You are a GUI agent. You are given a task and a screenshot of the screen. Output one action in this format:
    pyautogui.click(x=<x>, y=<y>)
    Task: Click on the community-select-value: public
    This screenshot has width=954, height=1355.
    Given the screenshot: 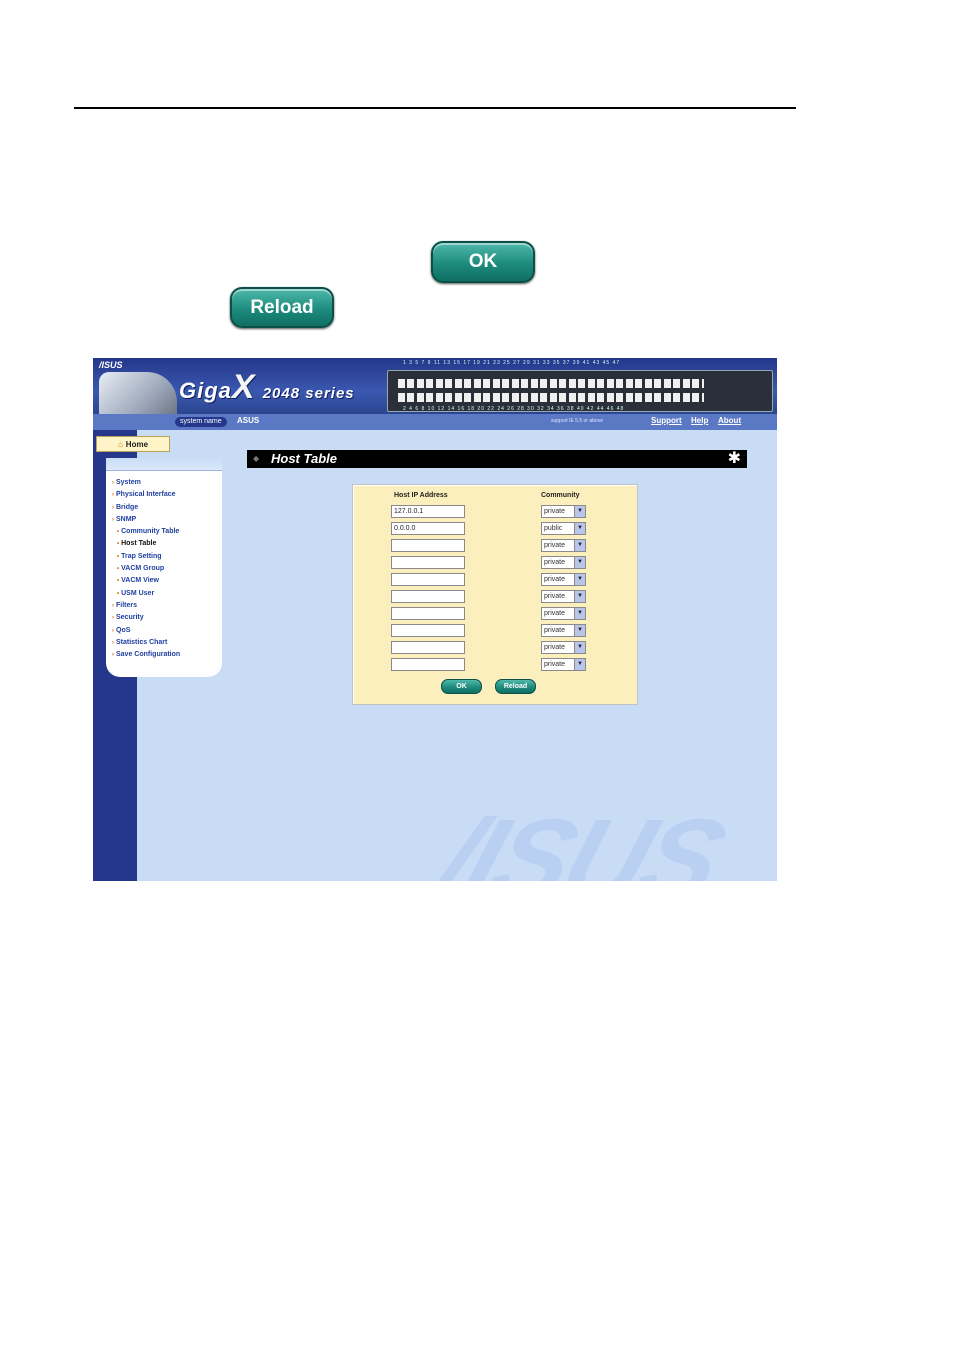 What is the action you would take?
    pyautogui.click(x=553, y=528)
    